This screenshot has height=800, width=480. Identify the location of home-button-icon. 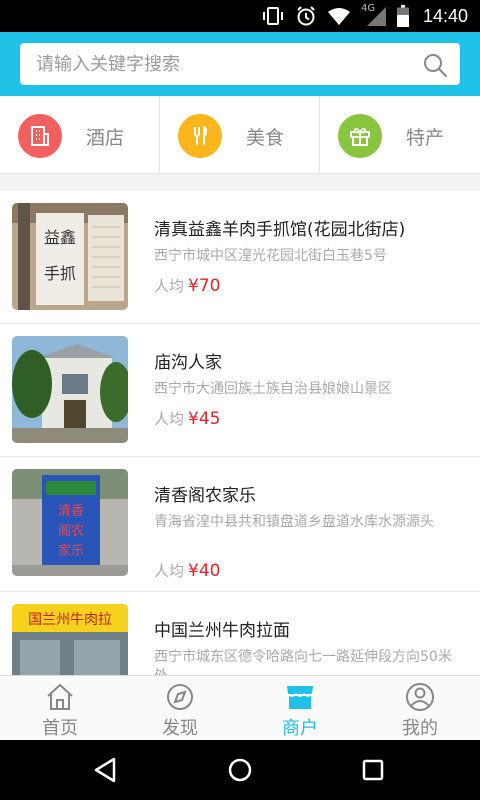
(240, 770).